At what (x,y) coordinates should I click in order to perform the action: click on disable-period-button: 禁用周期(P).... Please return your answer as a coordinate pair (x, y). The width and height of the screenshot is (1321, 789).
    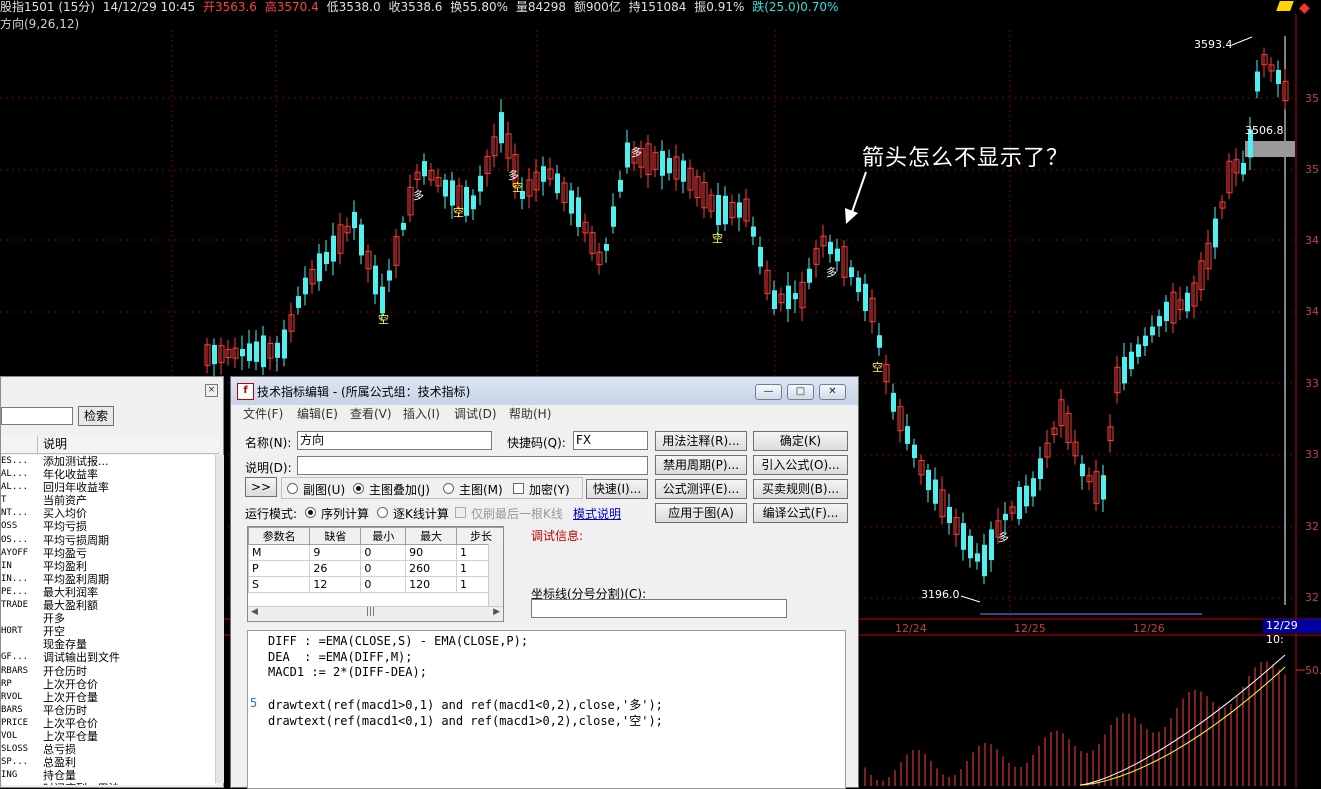
    Looking at the image, I should click on (701, 465).